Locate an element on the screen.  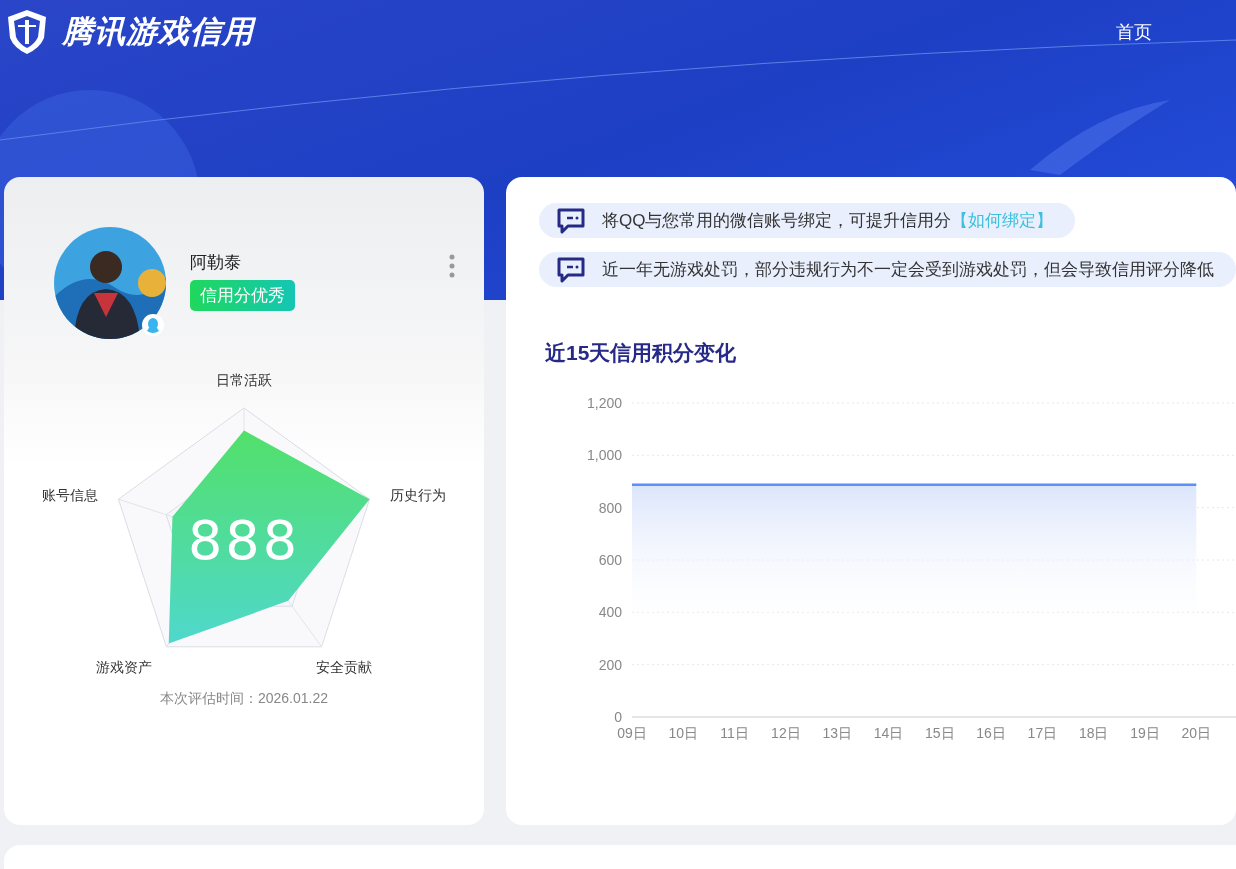
more-icon is located at coordinates (452, 266).